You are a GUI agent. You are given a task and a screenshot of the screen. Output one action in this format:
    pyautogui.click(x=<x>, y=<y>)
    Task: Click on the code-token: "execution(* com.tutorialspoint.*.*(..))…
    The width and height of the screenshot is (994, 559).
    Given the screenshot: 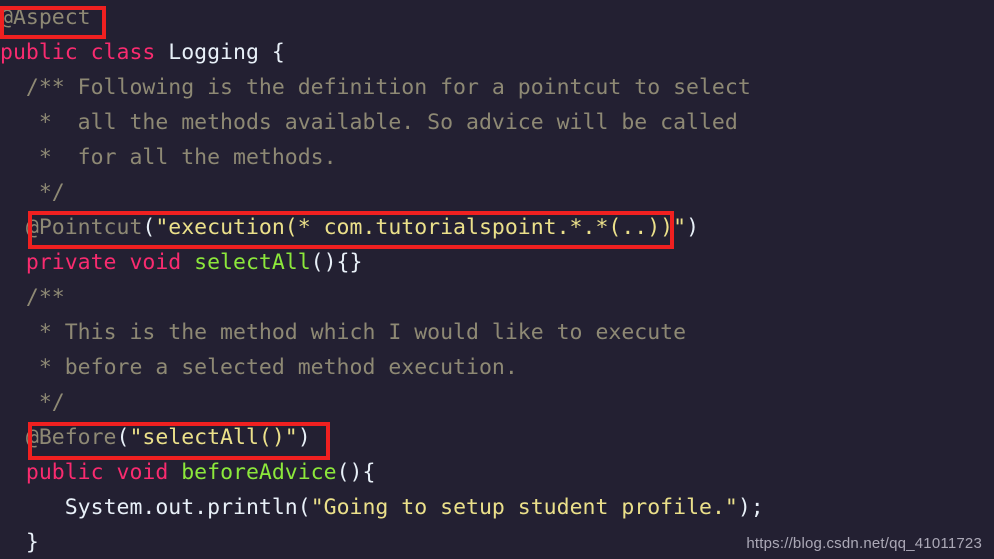 What is the action you would take?
    pyautogui.click(x=421, y=227)
    